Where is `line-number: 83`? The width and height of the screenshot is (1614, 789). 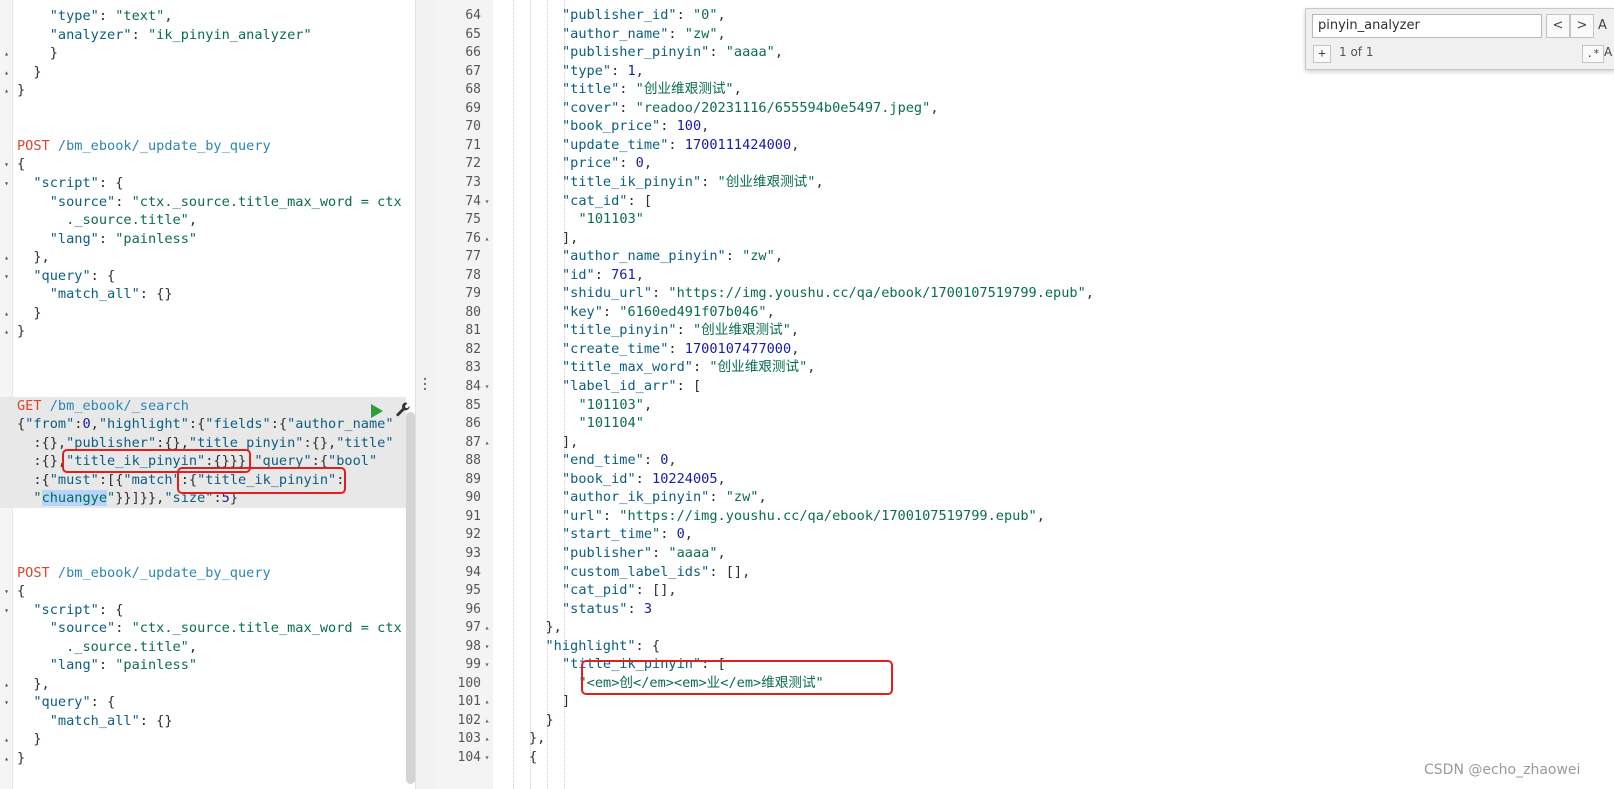
line-number: 83 is located at coordinates (473, 368).